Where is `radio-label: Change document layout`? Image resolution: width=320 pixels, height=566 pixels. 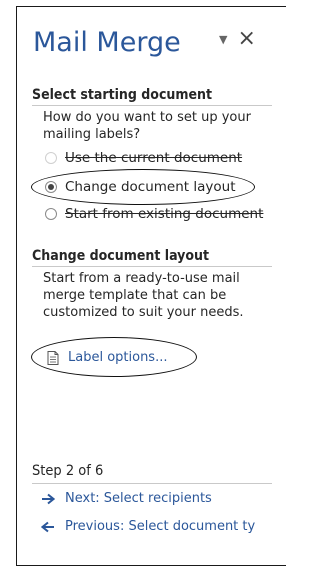
radio-label: Change document layout is located at coordinates (150, 187).